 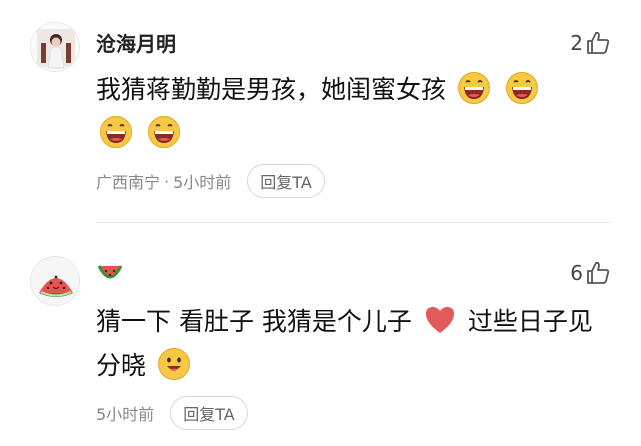 I want to click on comment-meta: 5小时前 回复TA, so click(x=172, y=413).